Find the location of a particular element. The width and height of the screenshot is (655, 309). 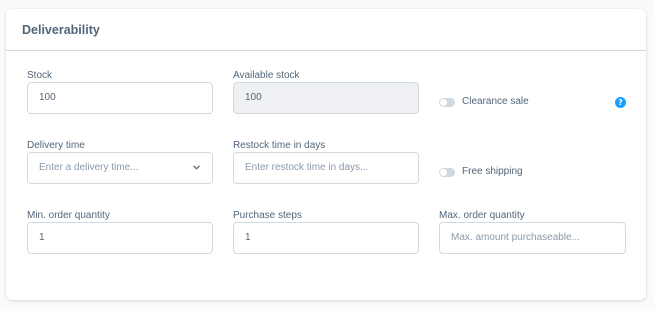

purchase-steps-input: 1 is located at coordinates (326, 238).